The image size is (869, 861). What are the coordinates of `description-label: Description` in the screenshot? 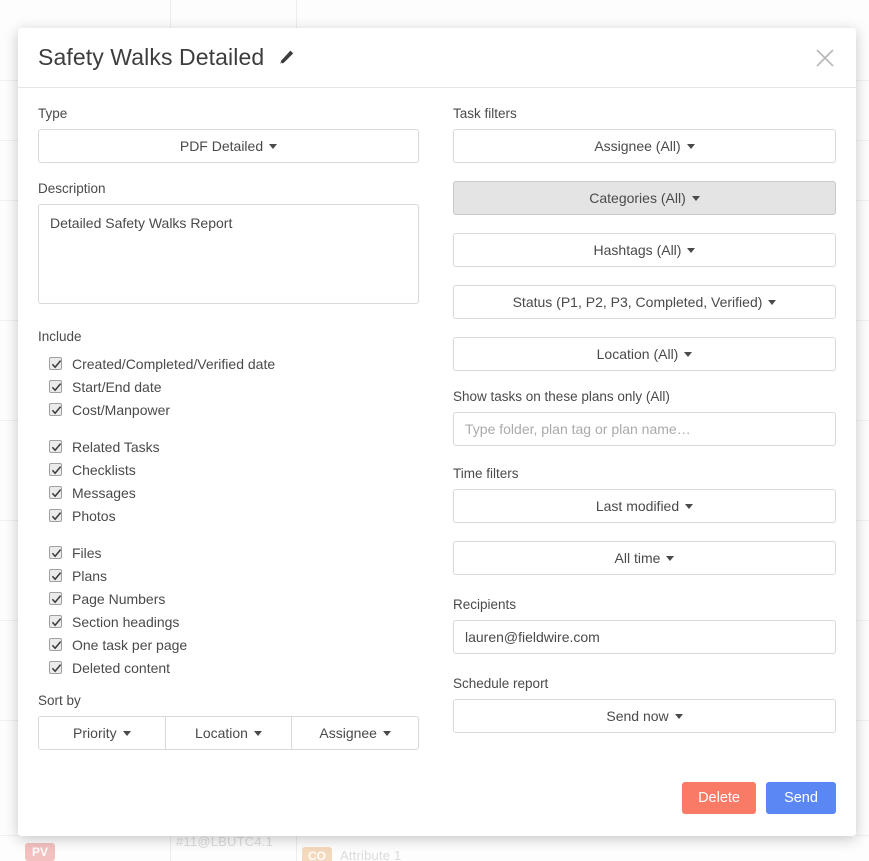 It's located at (72, 188).